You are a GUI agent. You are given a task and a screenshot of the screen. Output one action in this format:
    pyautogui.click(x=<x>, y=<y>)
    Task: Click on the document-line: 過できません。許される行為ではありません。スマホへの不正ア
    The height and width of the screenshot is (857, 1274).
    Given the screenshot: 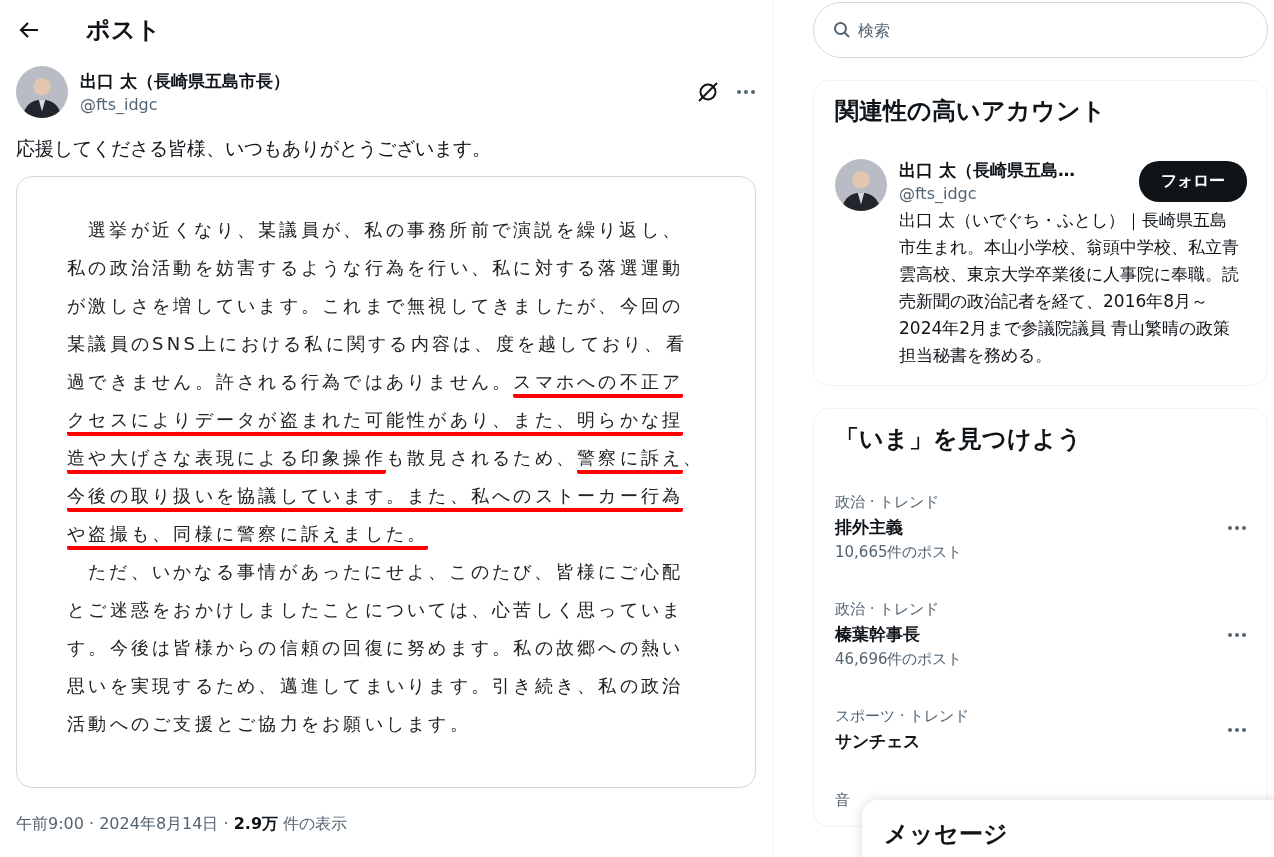 What is the action you would take?
    pyautogui.click(x=401, y=382)
    